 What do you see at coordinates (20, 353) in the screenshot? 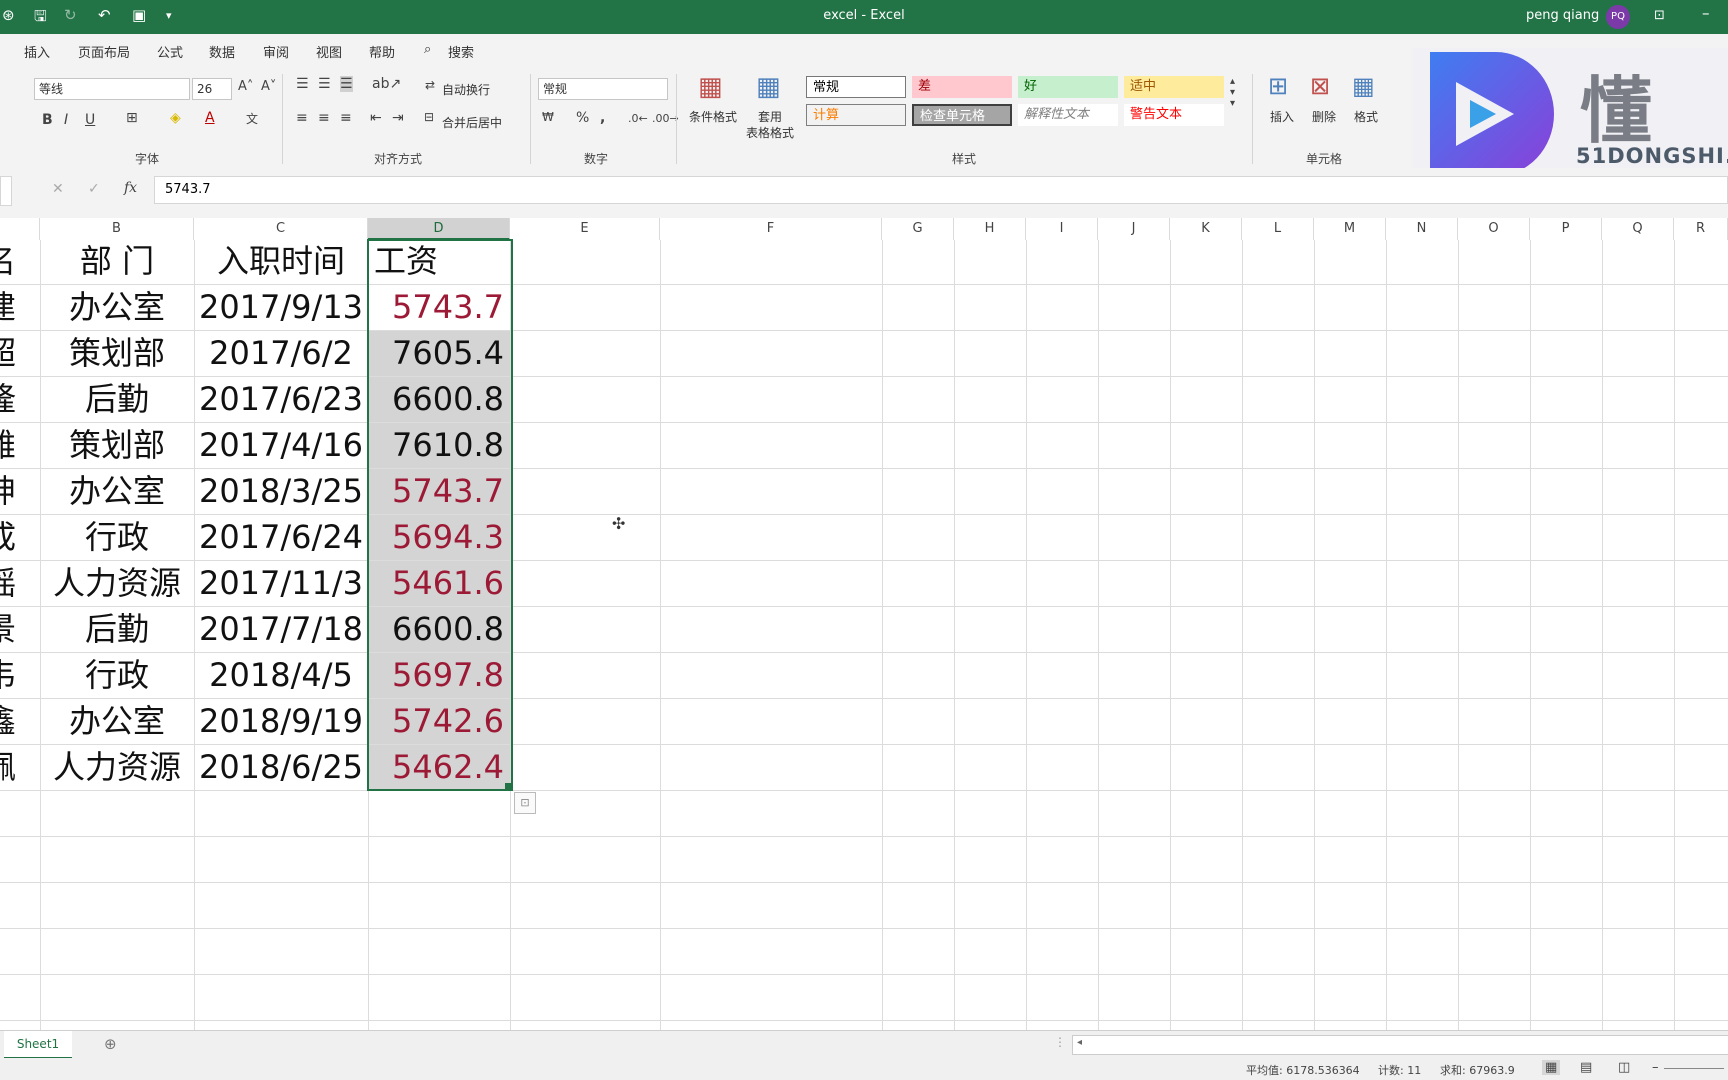
I see `cell-name: 超` at bounding box center [20, 353].